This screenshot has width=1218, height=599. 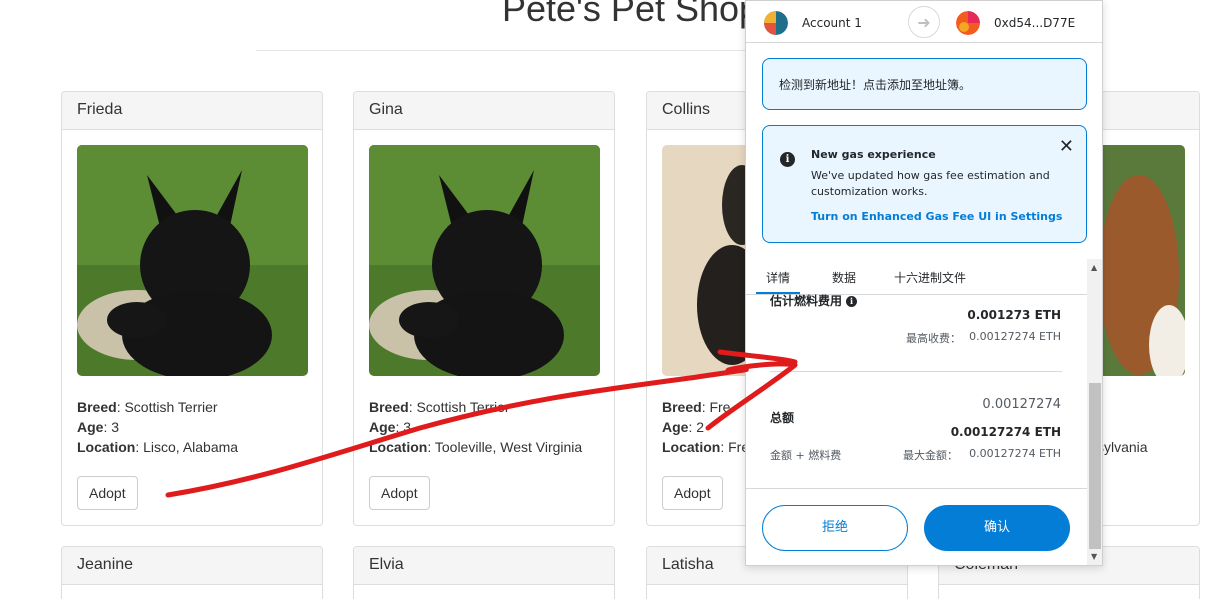 What do you see at coordinates (192, 566) in the screenshot?
I see `pet-name: Jeanine` at bounding box center [192, 566].